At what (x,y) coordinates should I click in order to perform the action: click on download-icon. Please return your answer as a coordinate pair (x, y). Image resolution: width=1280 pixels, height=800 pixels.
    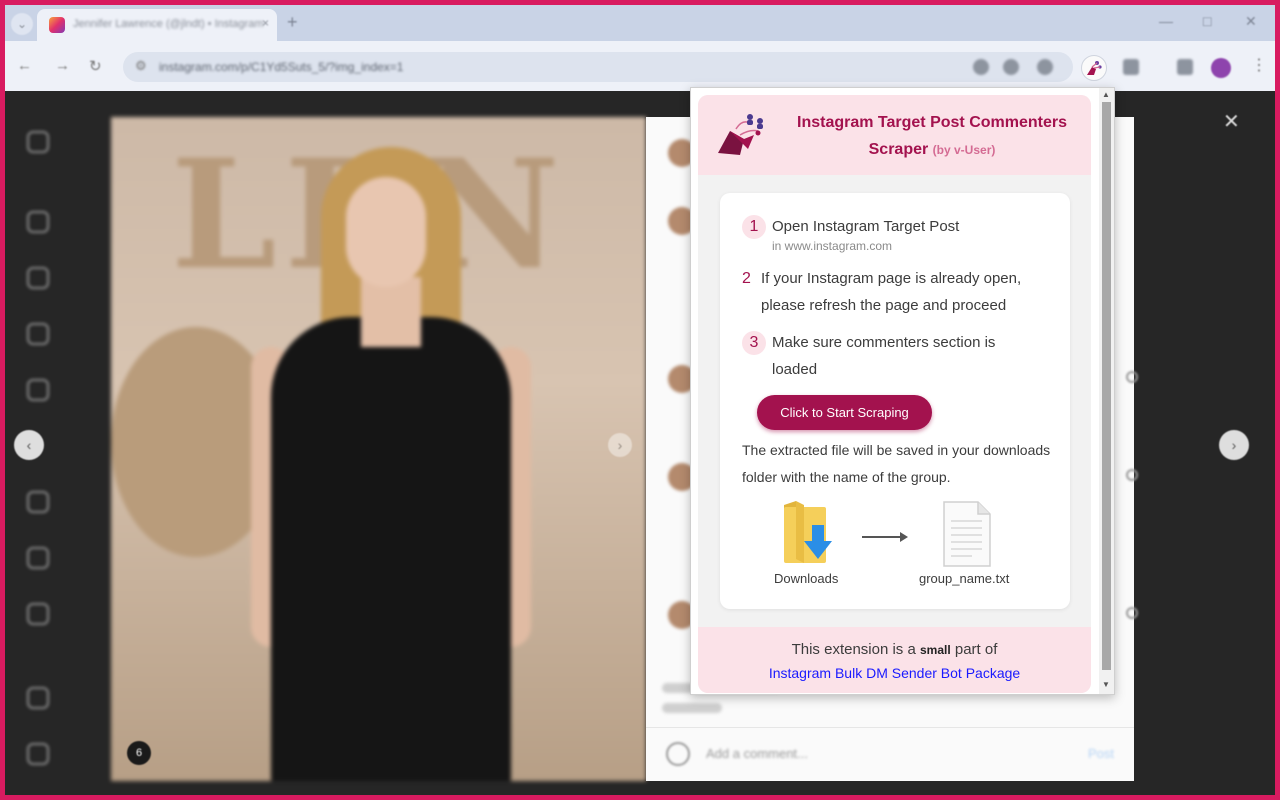
    Looking at the image, I should click on (1185, 67).